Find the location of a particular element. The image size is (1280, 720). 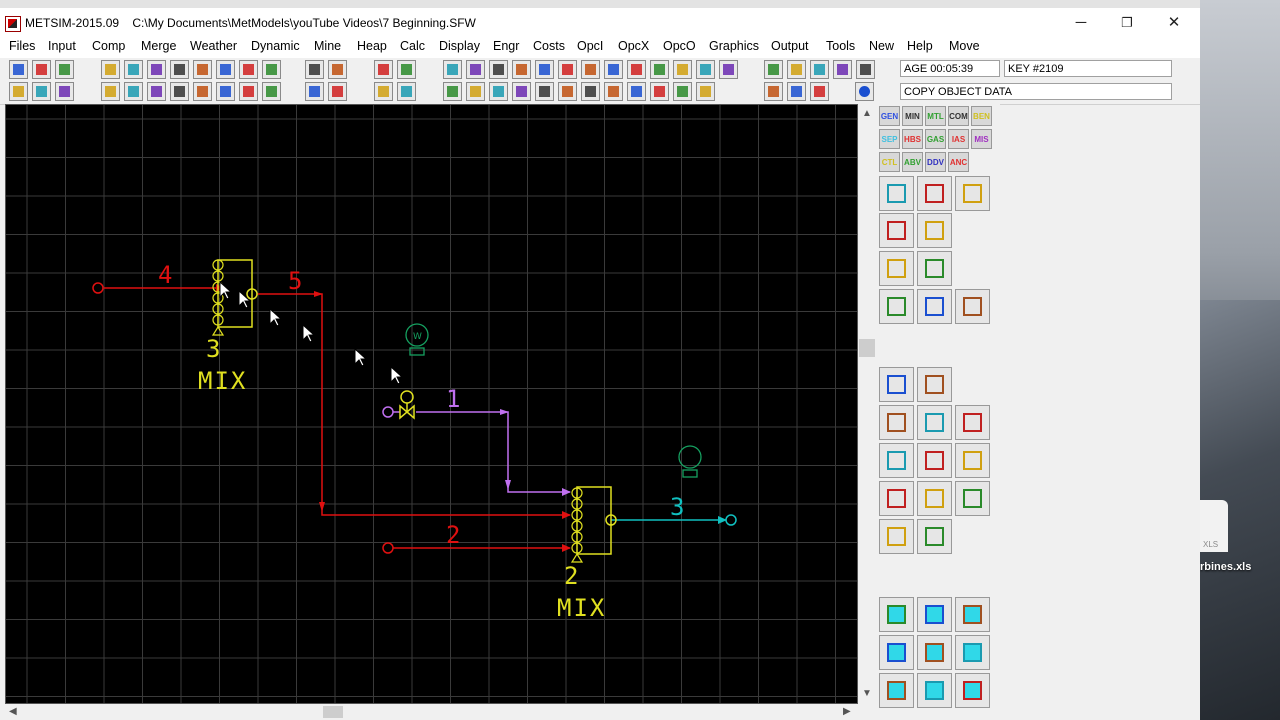

palette-tag-abv: ABV is located at coordinates (912, 162).